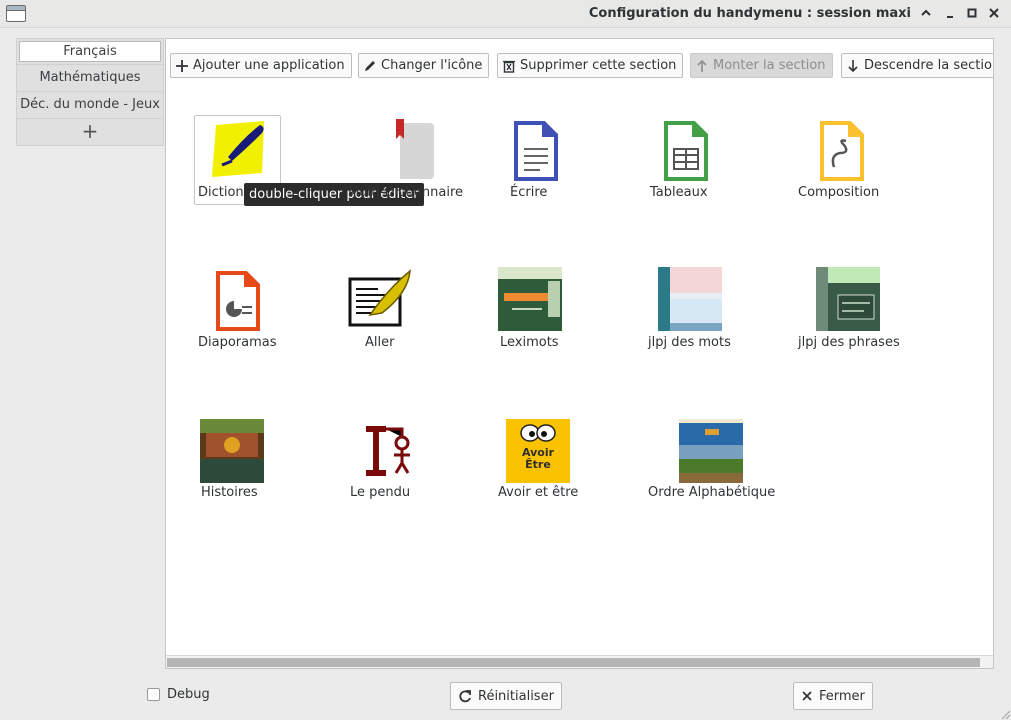 The width and height of the screenshot is (1011, 720). What do you see at coordinates (573, 662) in the screenshot?
I see `scrollbar-thumb` at bounding box center [573, 662].